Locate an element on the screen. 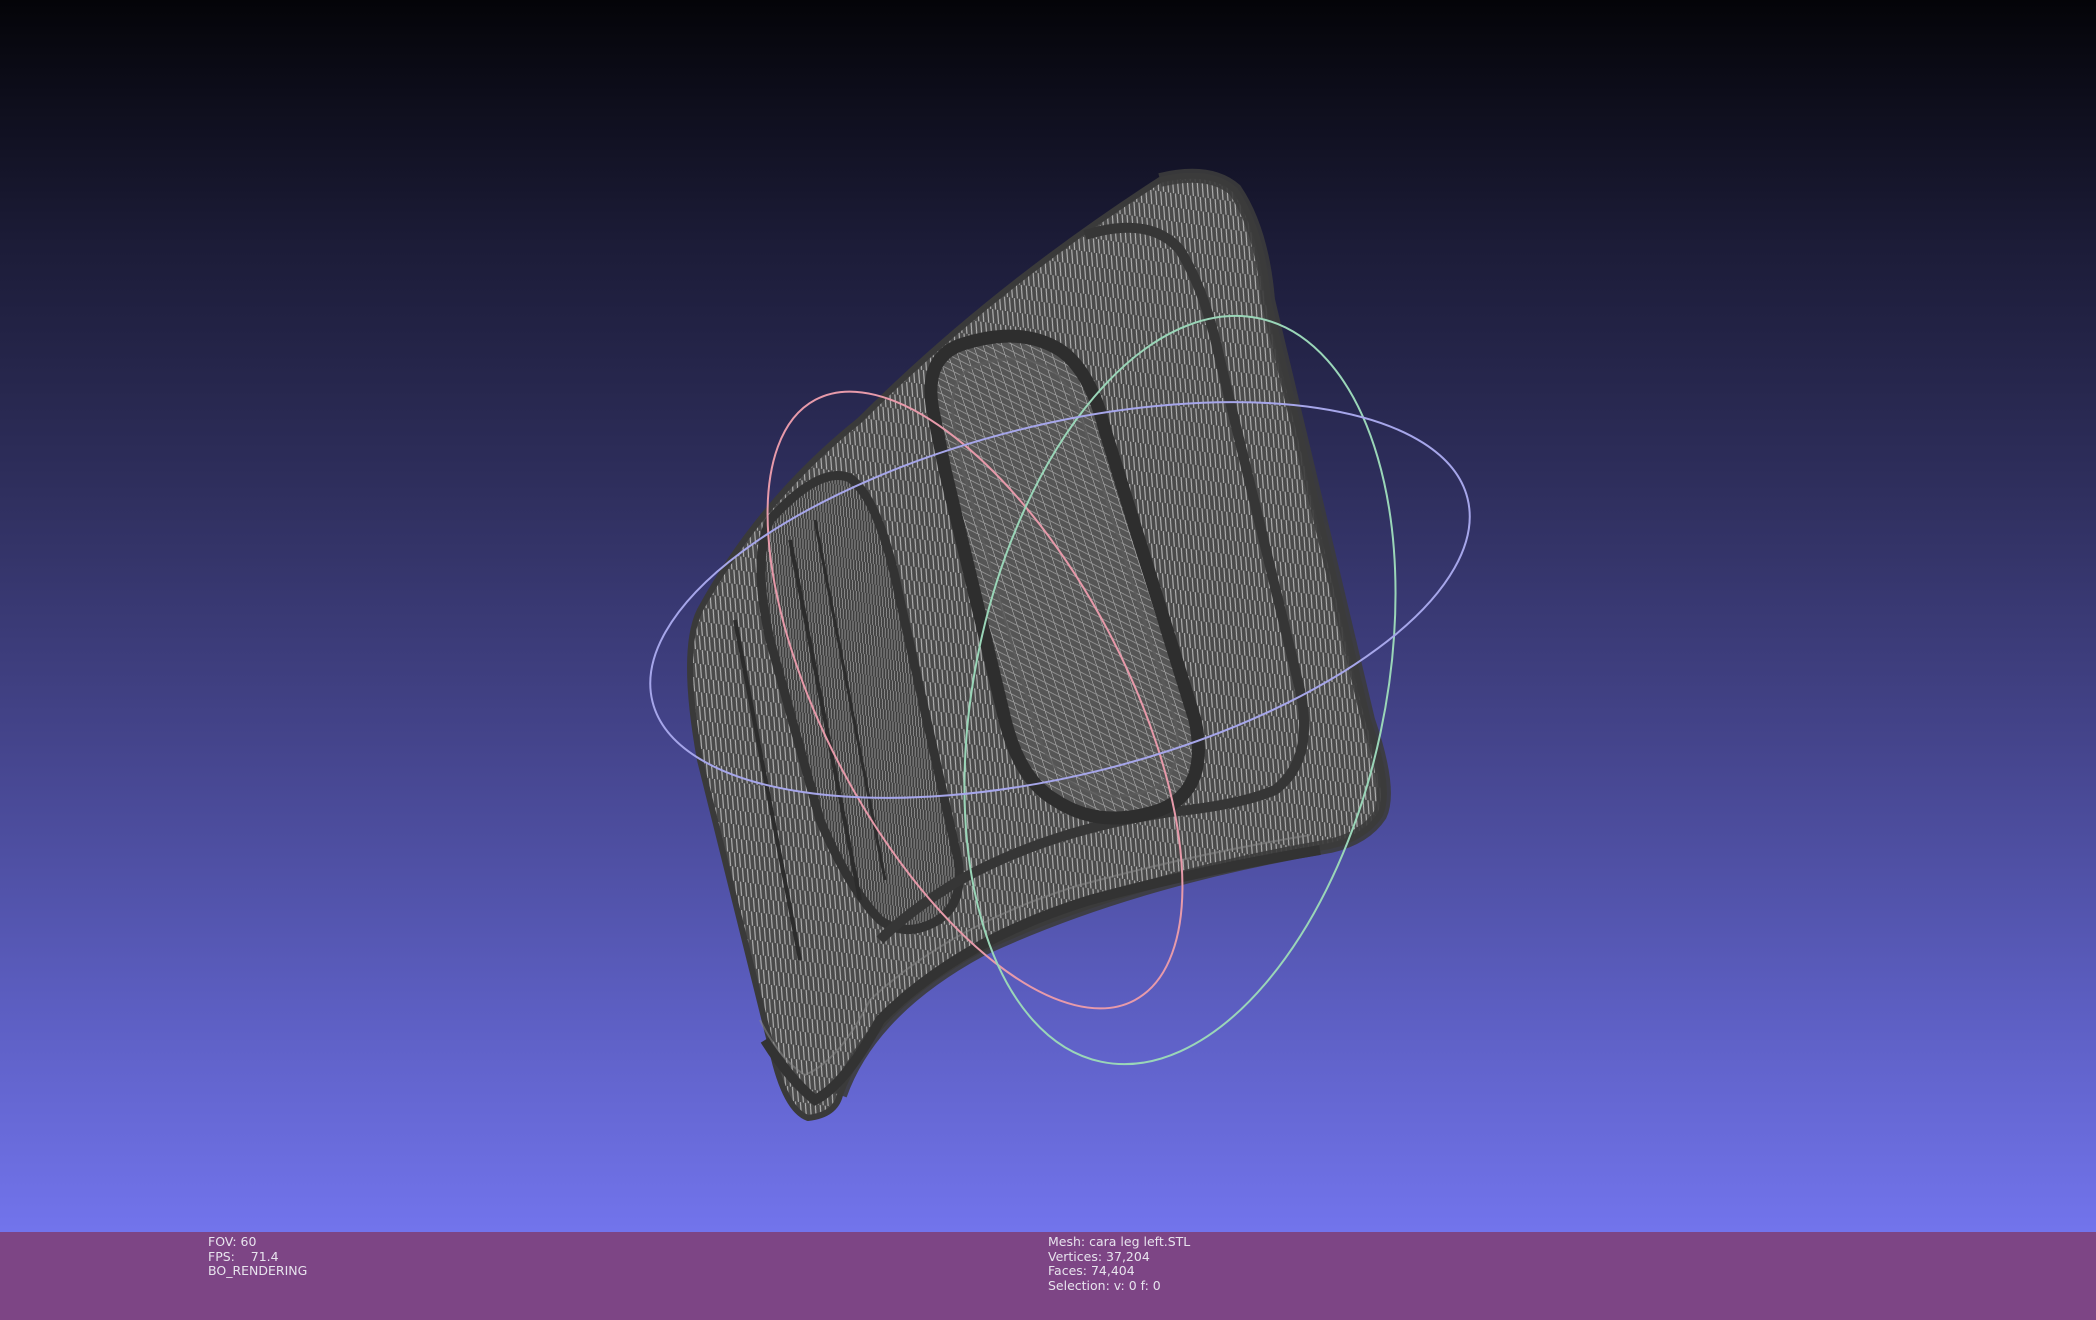  fov-label: FOV: 60 is located at coordinates (232, 1241).